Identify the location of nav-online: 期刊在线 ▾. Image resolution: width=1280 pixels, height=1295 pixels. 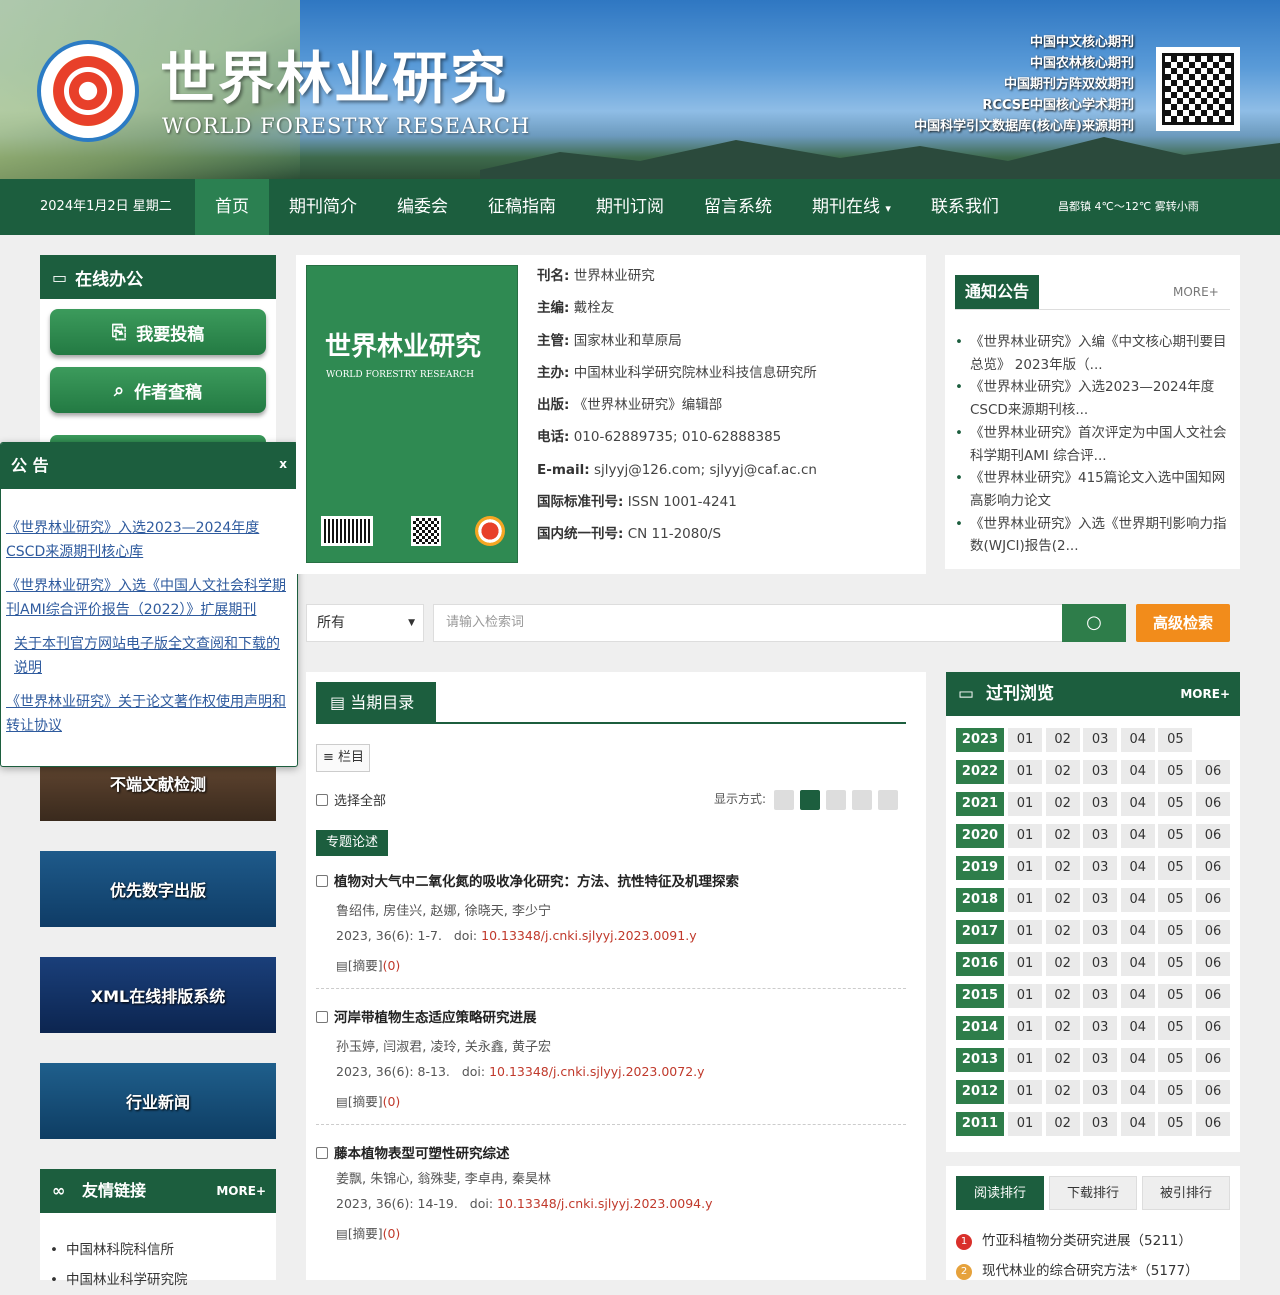
(851, 207).